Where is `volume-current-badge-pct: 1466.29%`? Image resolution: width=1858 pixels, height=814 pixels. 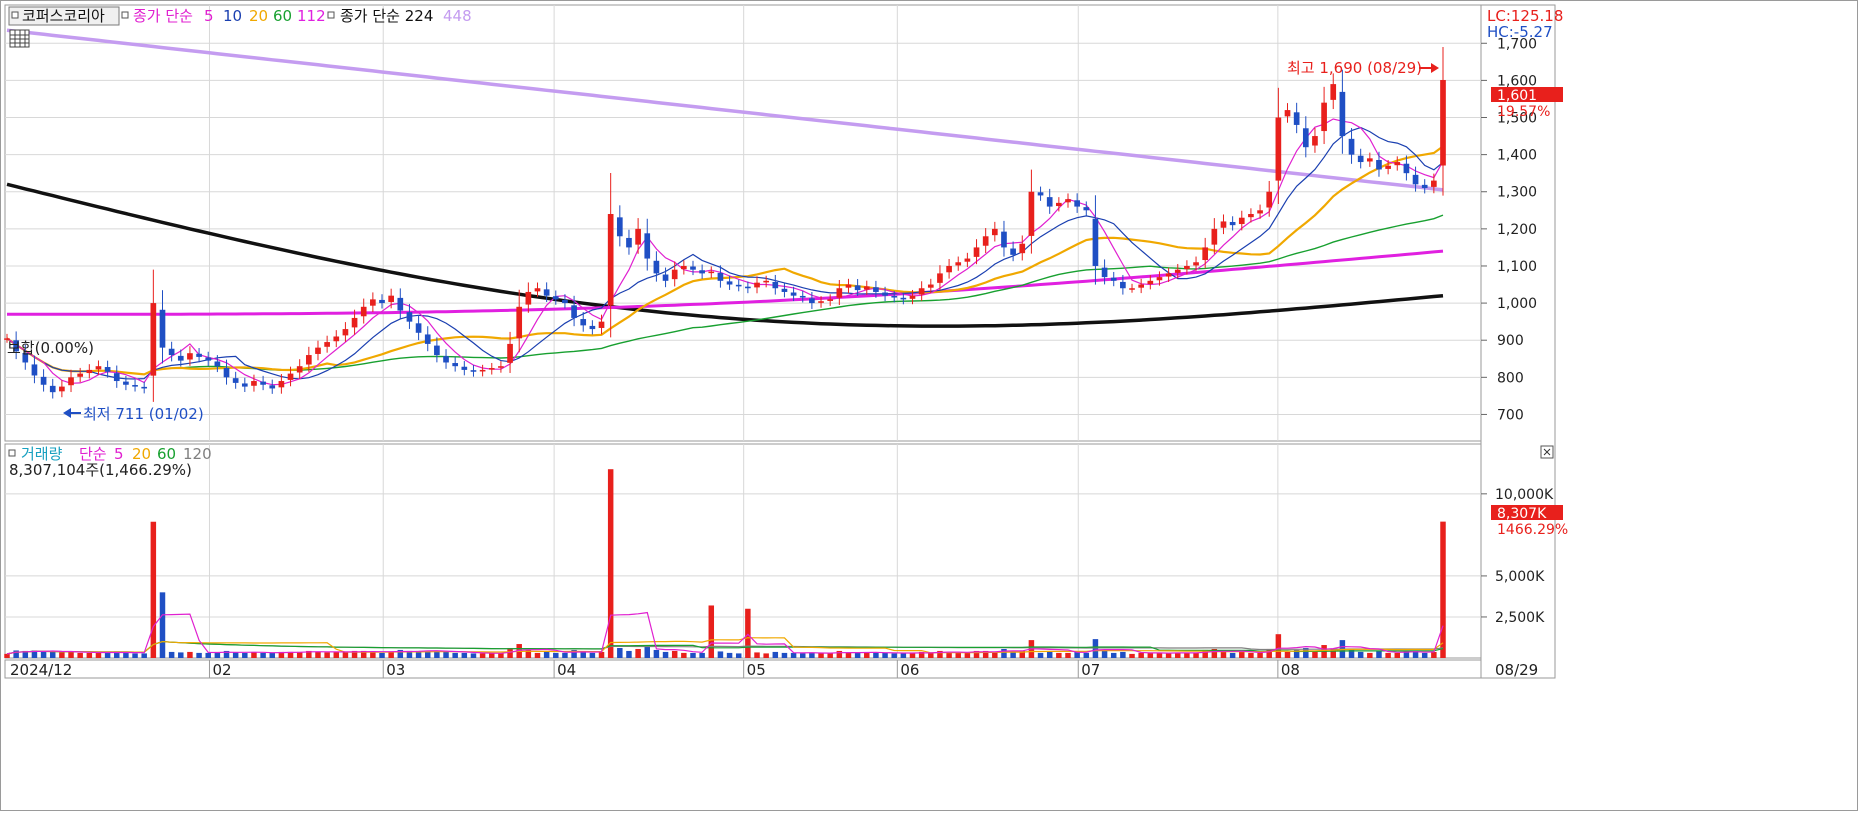 volume-current-badge-pct: 1466.29% is located at coordinates (1532, 530).